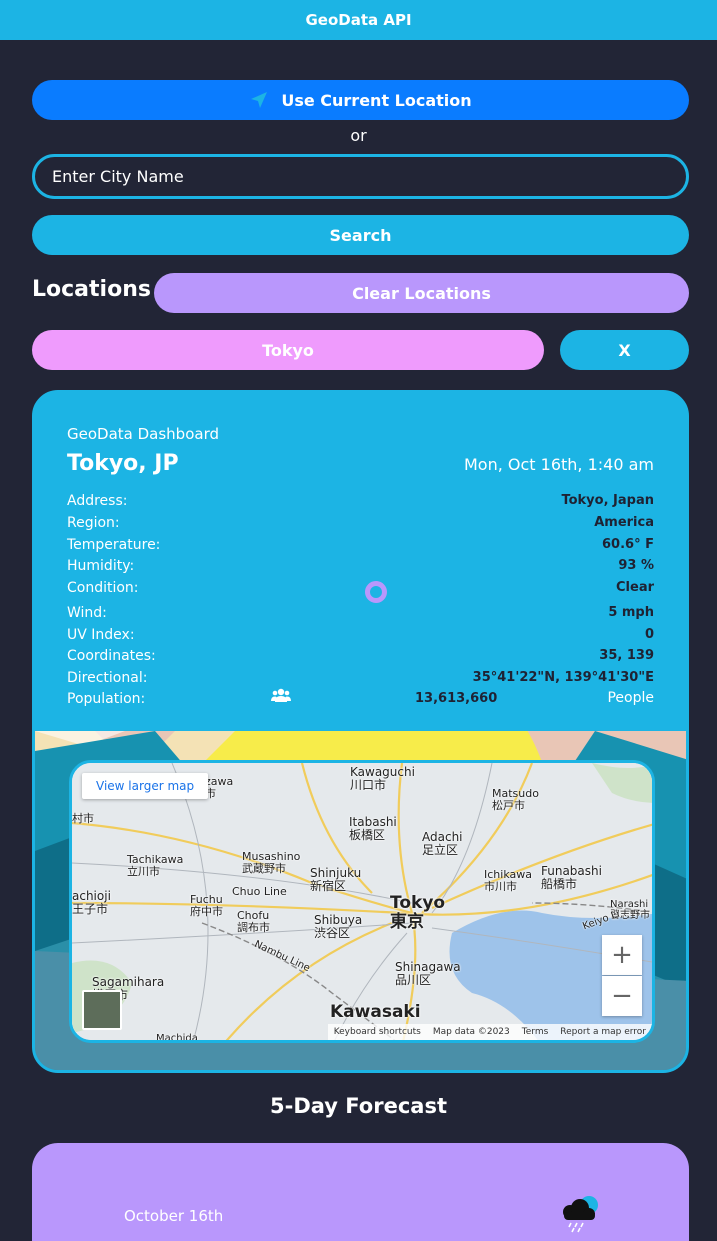 The image size is (717, 1241). What do you see at coordinates (571, 878) in the screenshot?
I see `map-label: Funabashi 船橋市` at bounding box center [571, 878].